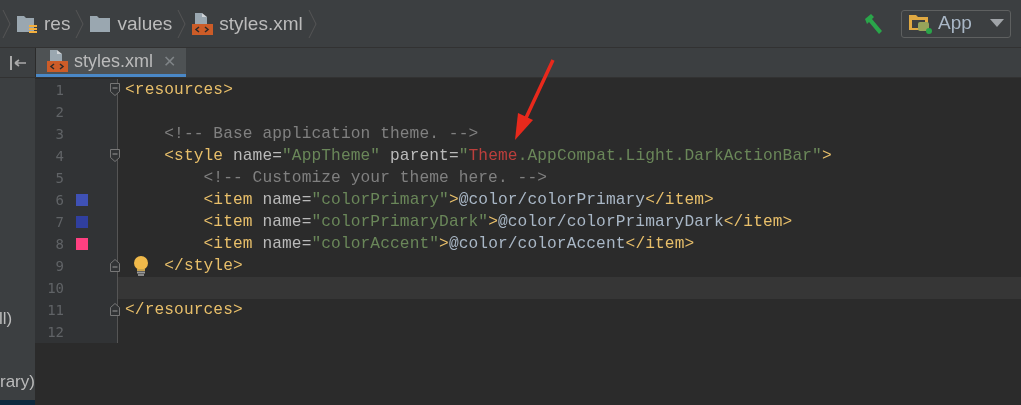  What do you see at coordinates (458, 200) in the screenshot?
I see `code-line: <item name="colorPrimary">@color/colorPrimary</item>` at bounding box center [458, 200].